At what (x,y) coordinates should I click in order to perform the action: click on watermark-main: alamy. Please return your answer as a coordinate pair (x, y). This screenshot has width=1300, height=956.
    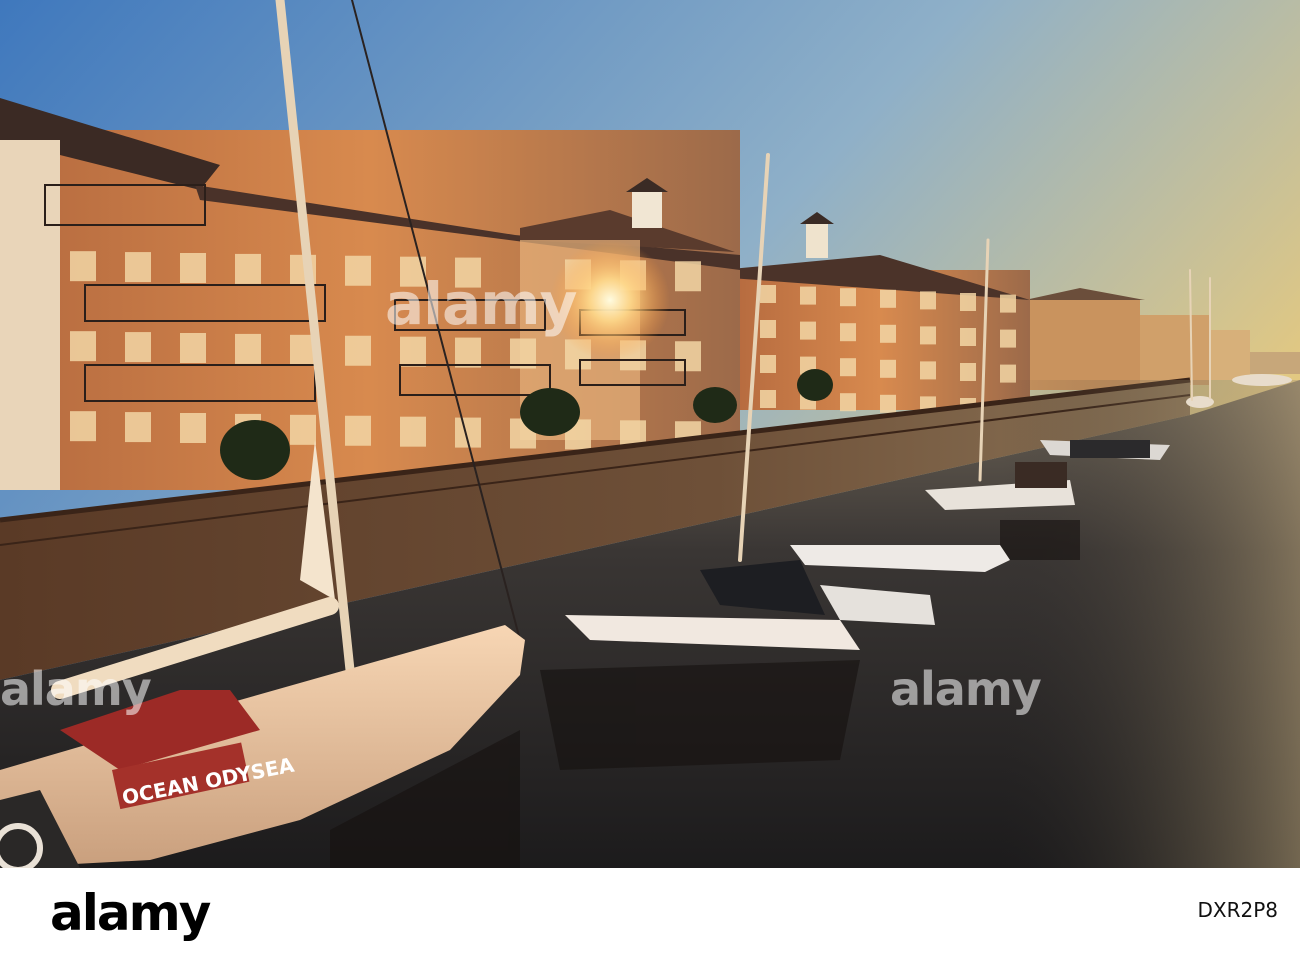
    Looking at the image, I should click on (481, 304).